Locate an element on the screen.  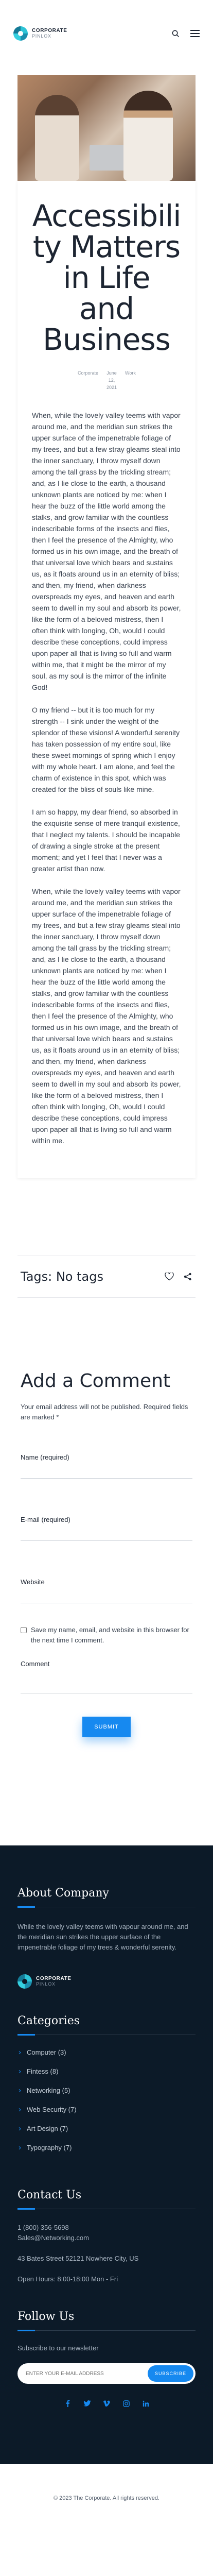
post-featured-image is located at coordinates (106, 128).